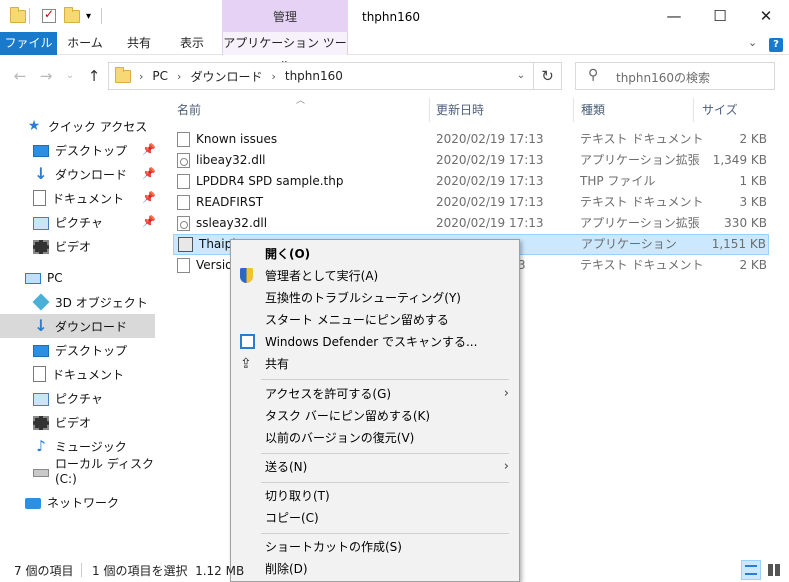  I want to click on file-type: アプリケーション, so click(629, 244).